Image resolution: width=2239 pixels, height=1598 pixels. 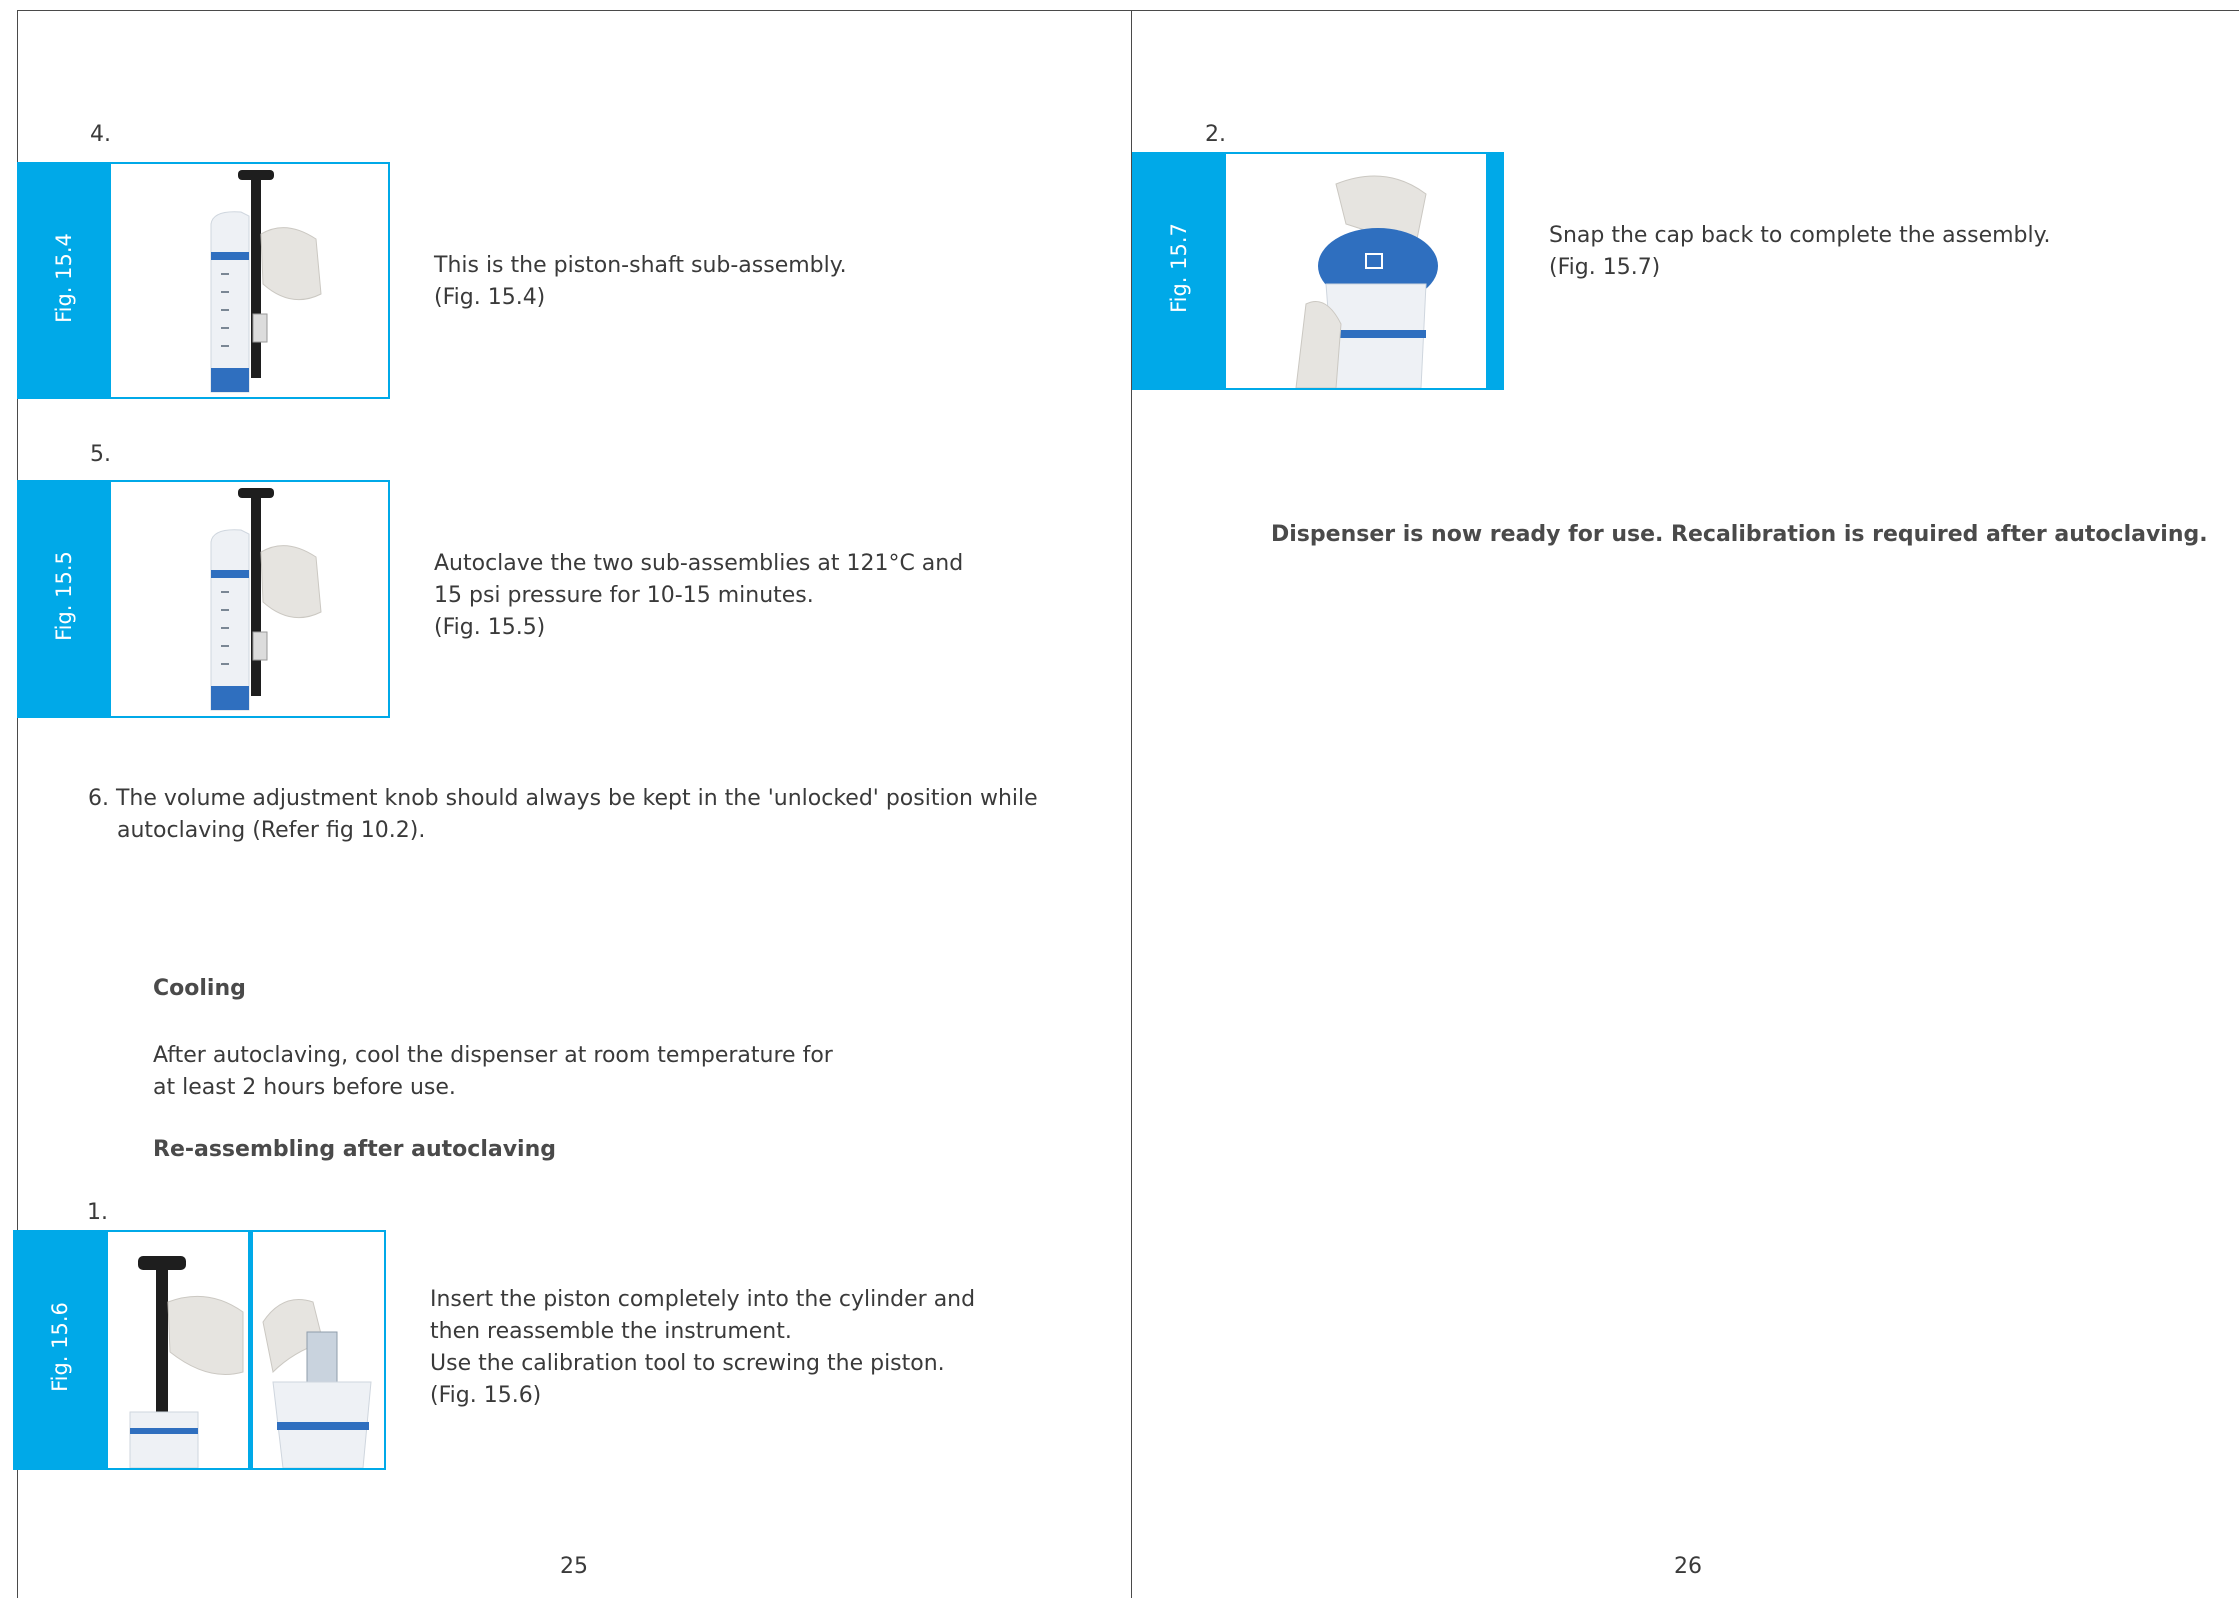 What do you see at coordinates (100, 454) in the screenshot?
I see `step-5-number: 5.` at bounding box center [100, 454].